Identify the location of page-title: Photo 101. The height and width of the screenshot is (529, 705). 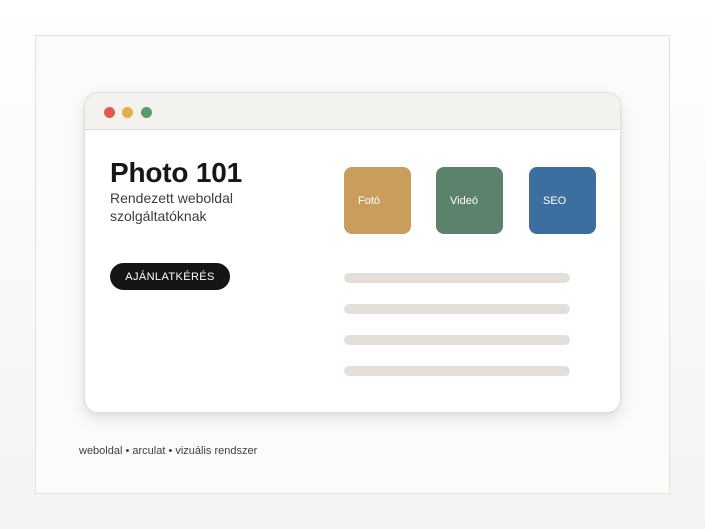
(176, 172).